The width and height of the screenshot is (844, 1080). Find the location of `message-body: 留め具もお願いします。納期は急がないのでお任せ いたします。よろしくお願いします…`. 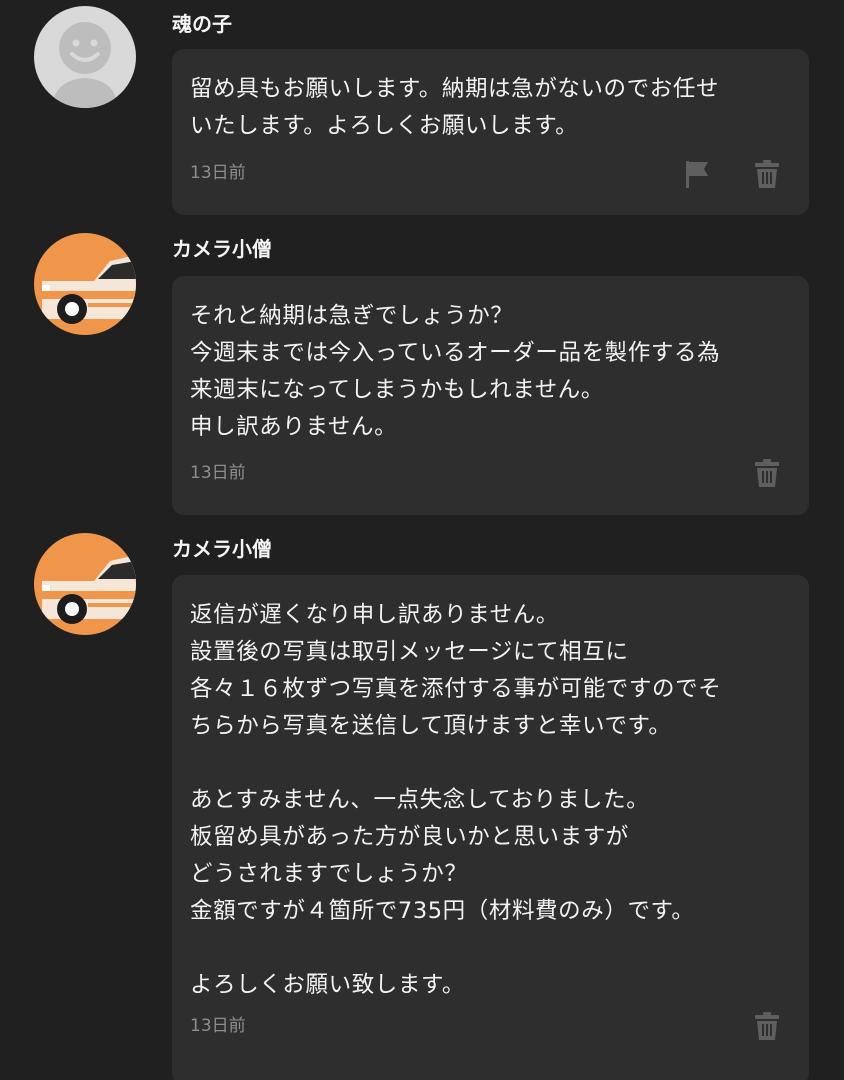

message-body: 留め具もお願いします。納期は急がないのでお任せ いたします。よろしくお願いします… is located at coordinates (455, 107).